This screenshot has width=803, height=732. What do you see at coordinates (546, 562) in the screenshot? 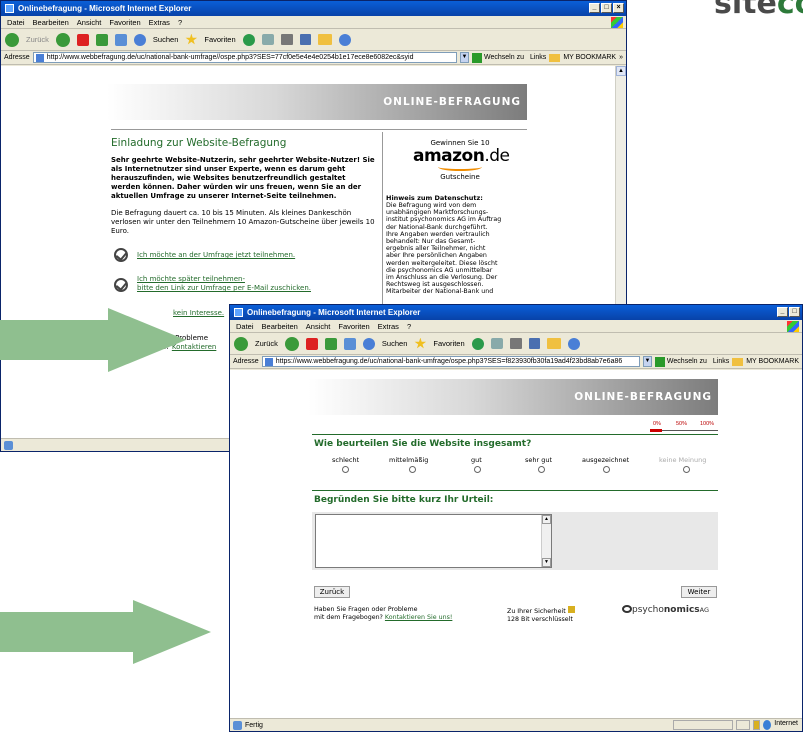
I see `scroll-down-icon: ▼` at bounding box center [546, 562].